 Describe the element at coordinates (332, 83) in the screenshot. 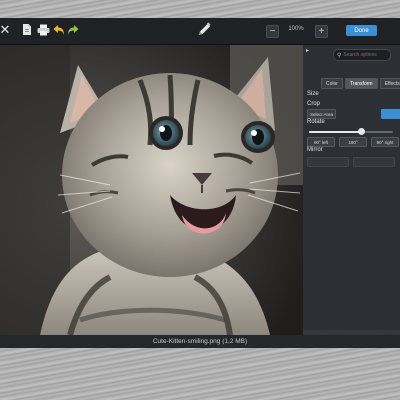

I see `tab-color: Color` at that location.